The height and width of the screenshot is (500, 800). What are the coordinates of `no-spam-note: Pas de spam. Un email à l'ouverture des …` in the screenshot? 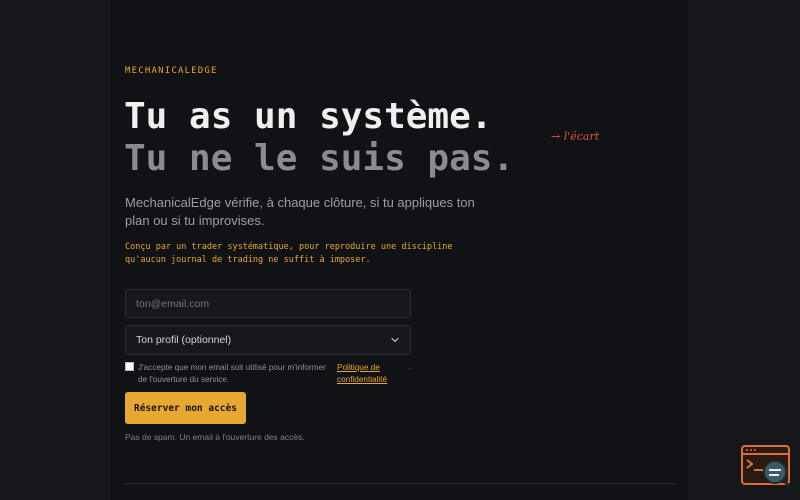 It's located at (215, 437).